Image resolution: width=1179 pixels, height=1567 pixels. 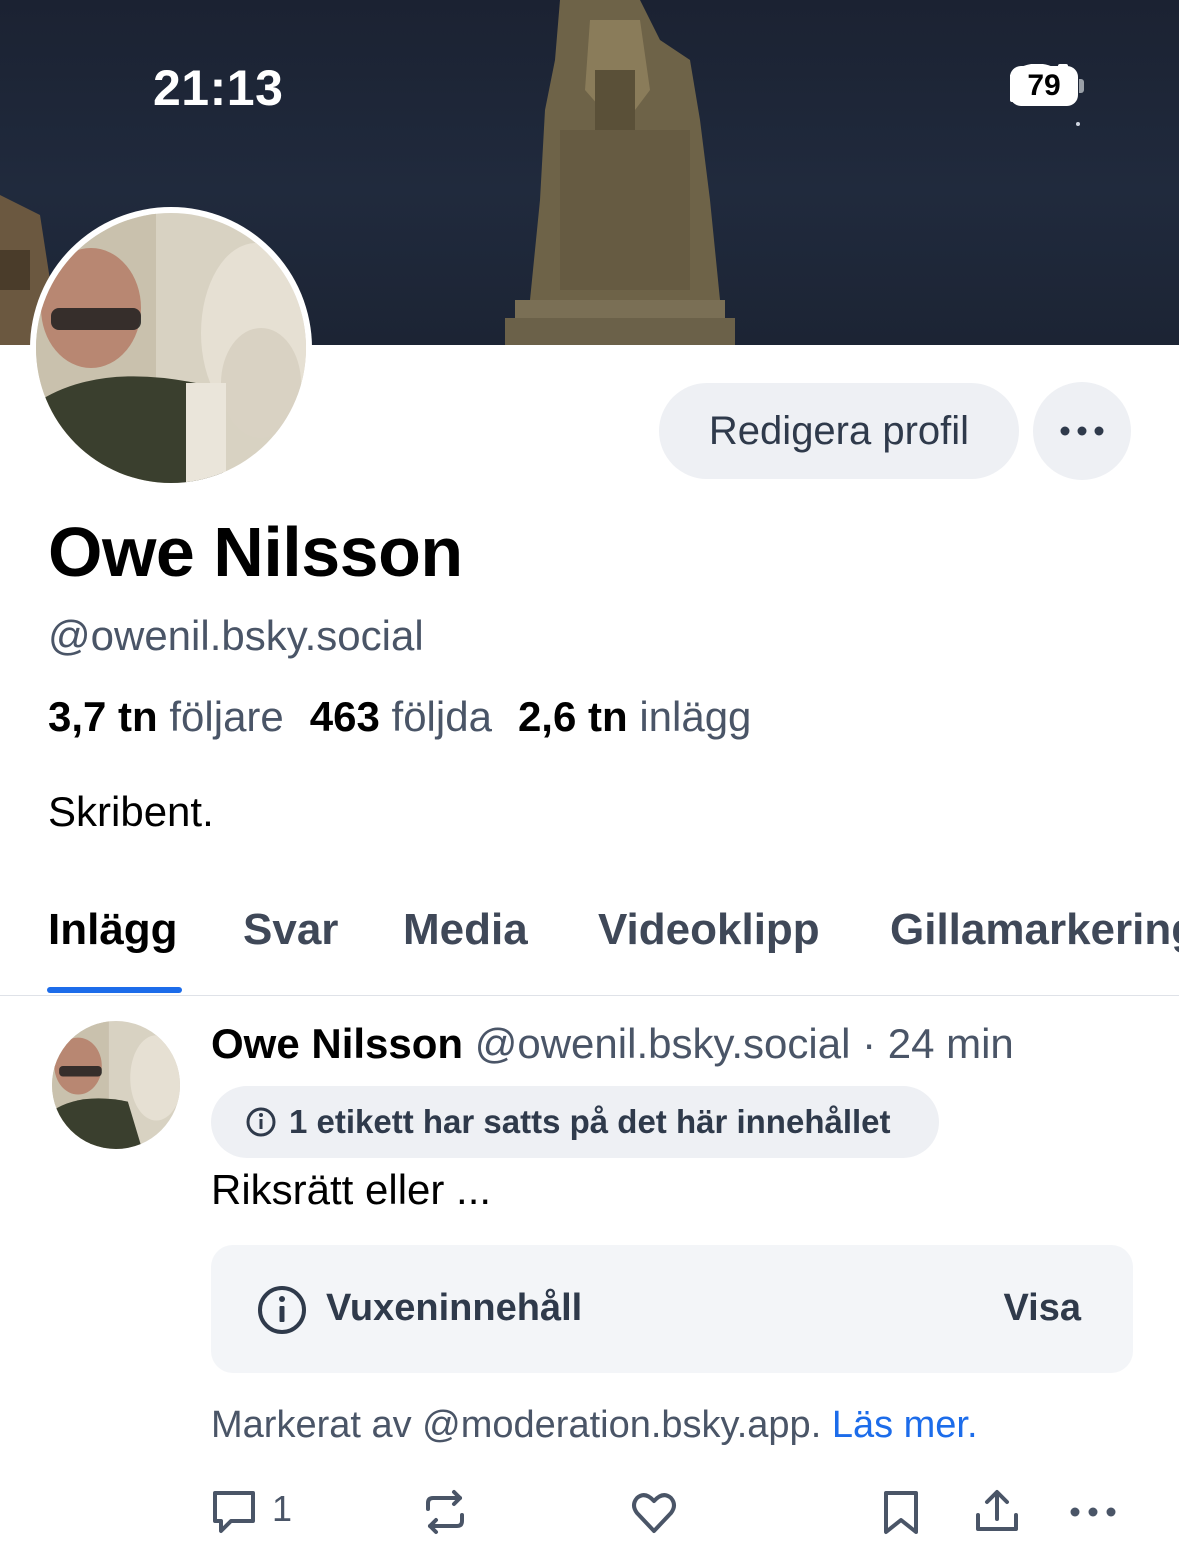 What do you see at coordinates (1093, 1512) in the screenshot?
I see `post-more-icon` at bounding box center [1093, 1512].